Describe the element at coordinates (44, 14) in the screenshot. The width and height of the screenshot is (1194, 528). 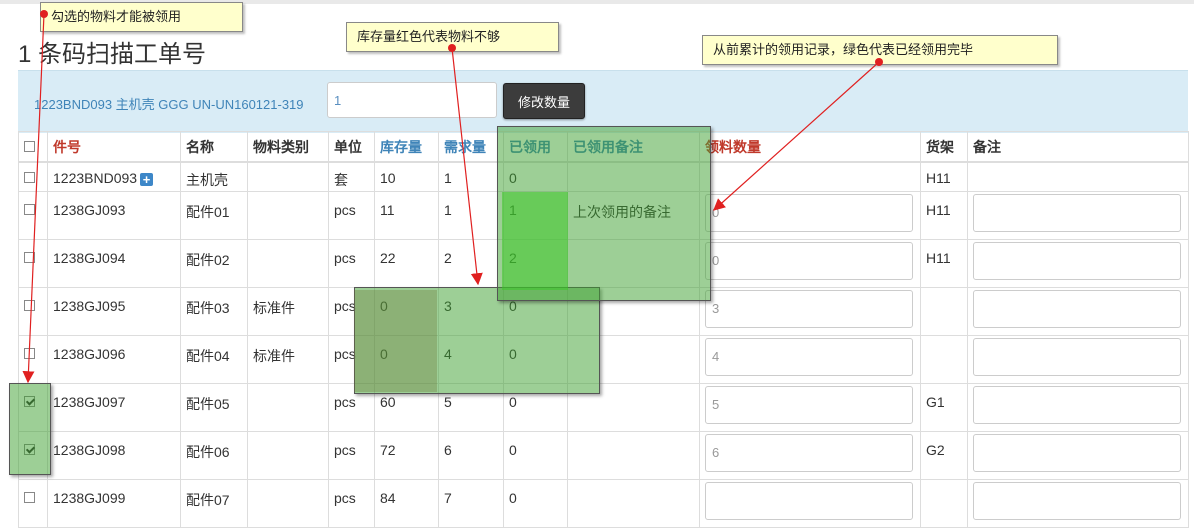
I see `checkbox-arrow-dot` at that location.